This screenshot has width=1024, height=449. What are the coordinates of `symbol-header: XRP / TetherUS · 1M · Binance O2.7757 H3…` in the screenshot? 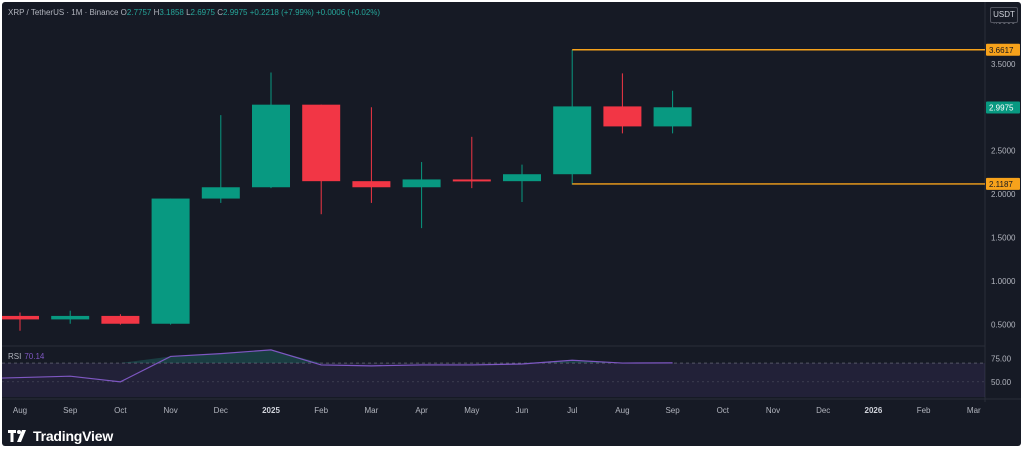 It's located at (194, 12).